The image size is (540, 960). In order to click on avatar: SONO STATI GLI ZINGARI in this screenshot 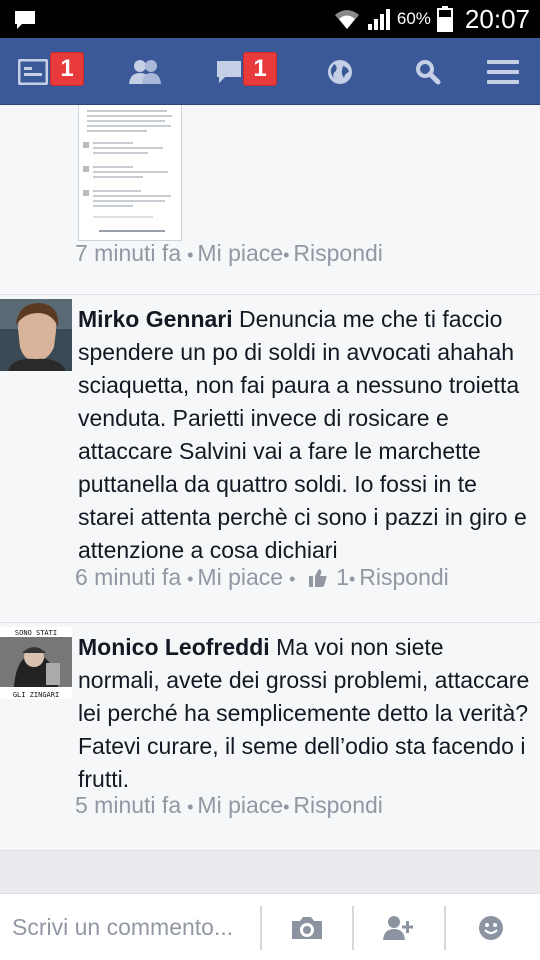, I will do `click(36, 663)`.